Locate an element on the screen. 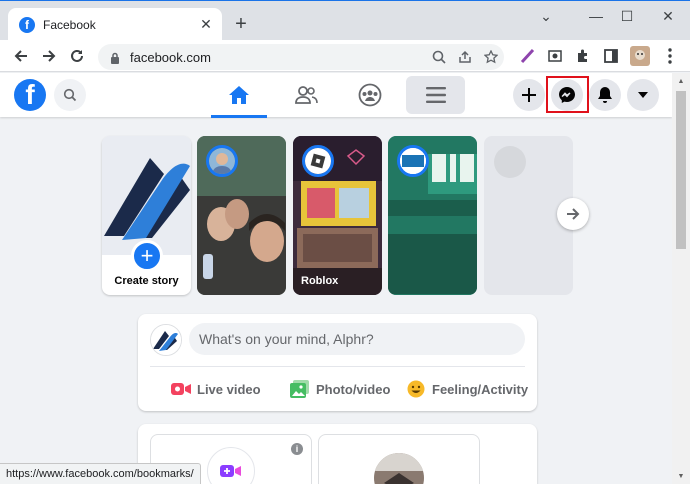  add-story-plus-icon: + is located at coordinates (147, 256).